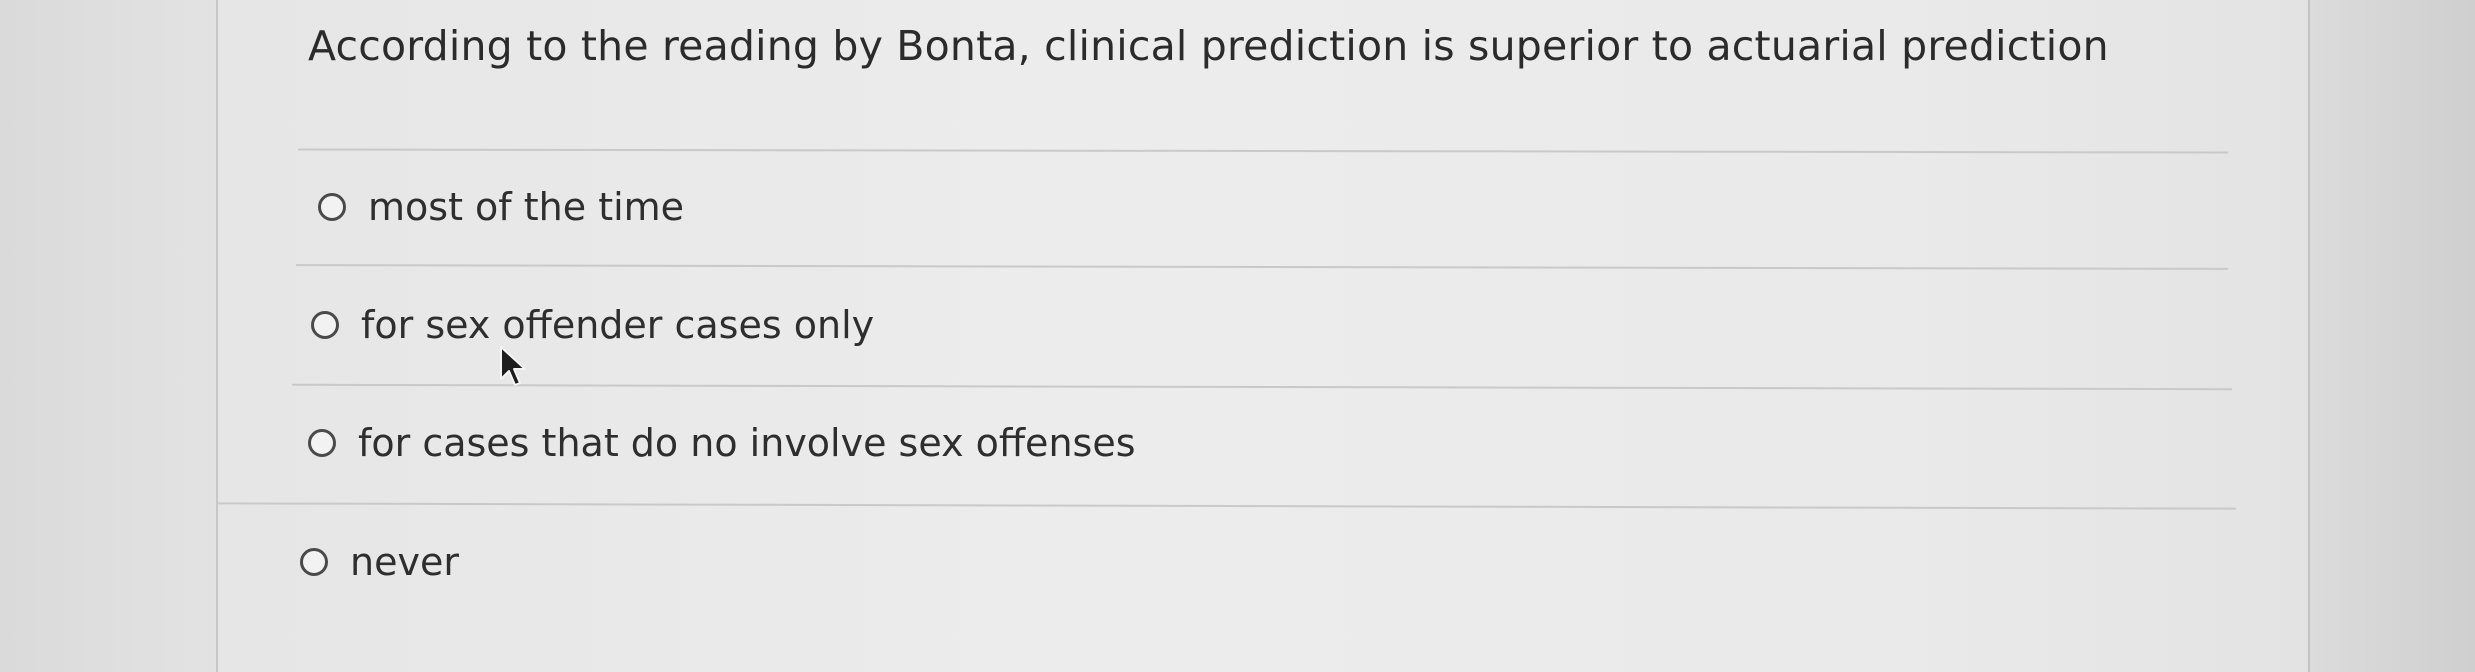 The height and width of the screenshot is (672, 2475). What do you see at coordinates (513, 366) in the screenshot?
I see `mouse-pointer-icon` at bounding box center [513, 366].